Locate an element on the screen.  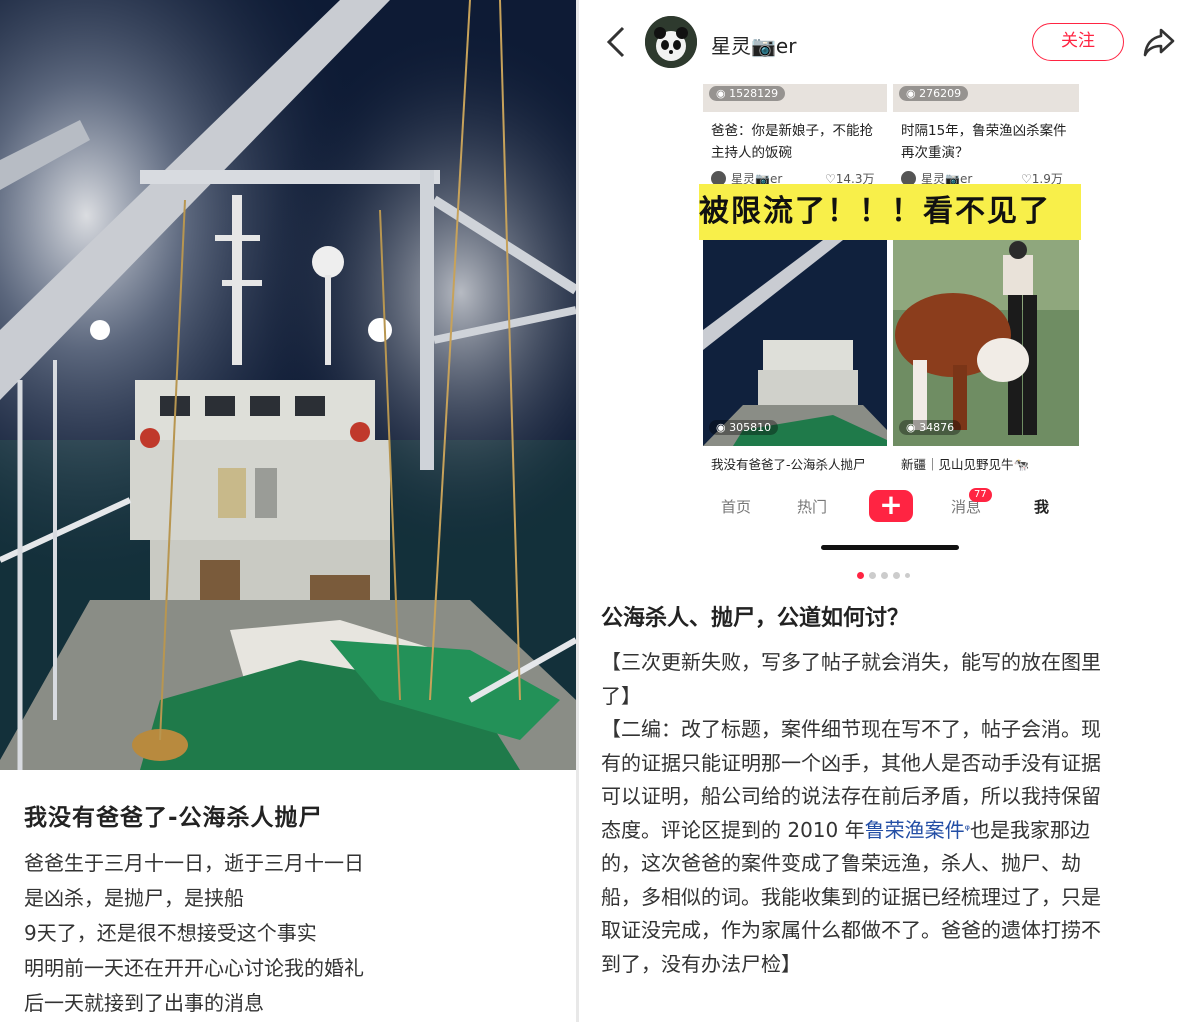
view-count-value: 34876 is located at coordinates (937, 427).